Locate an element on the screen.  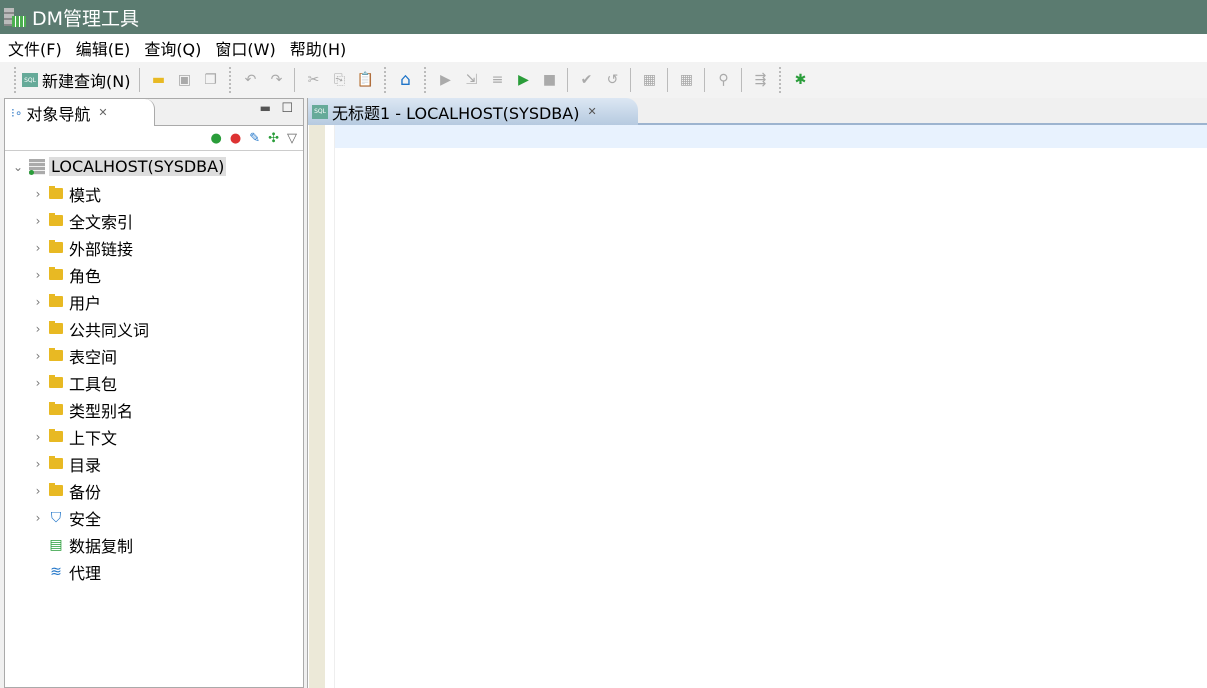
tree-item: › 工具包 is located at coordinates (154, 382).